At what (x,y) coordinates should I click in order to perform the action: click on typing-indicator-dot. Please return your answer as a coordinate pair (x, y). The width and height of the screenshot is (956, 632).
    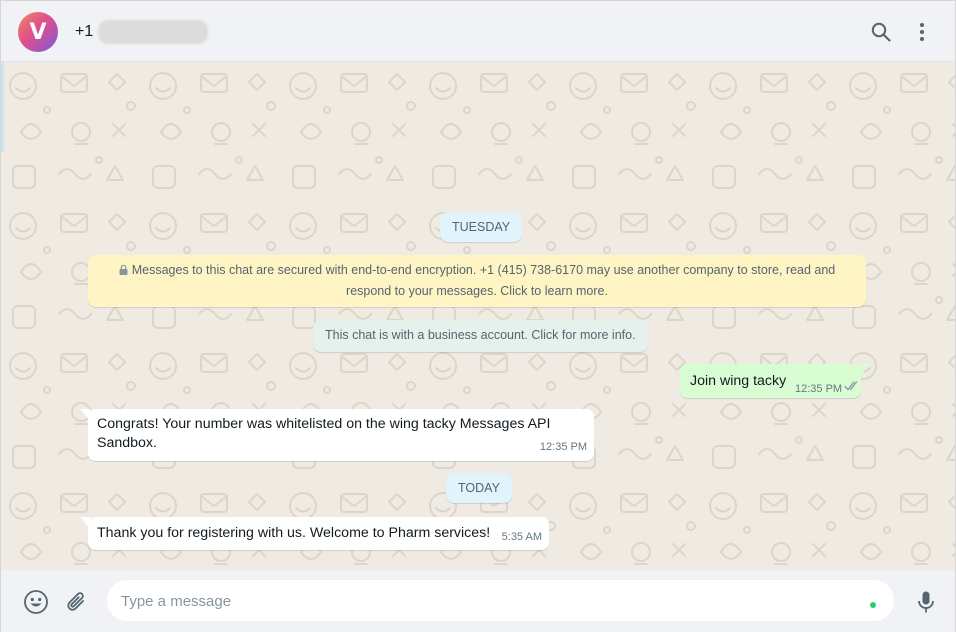
    Looking at the image, I should click on (873, 605).